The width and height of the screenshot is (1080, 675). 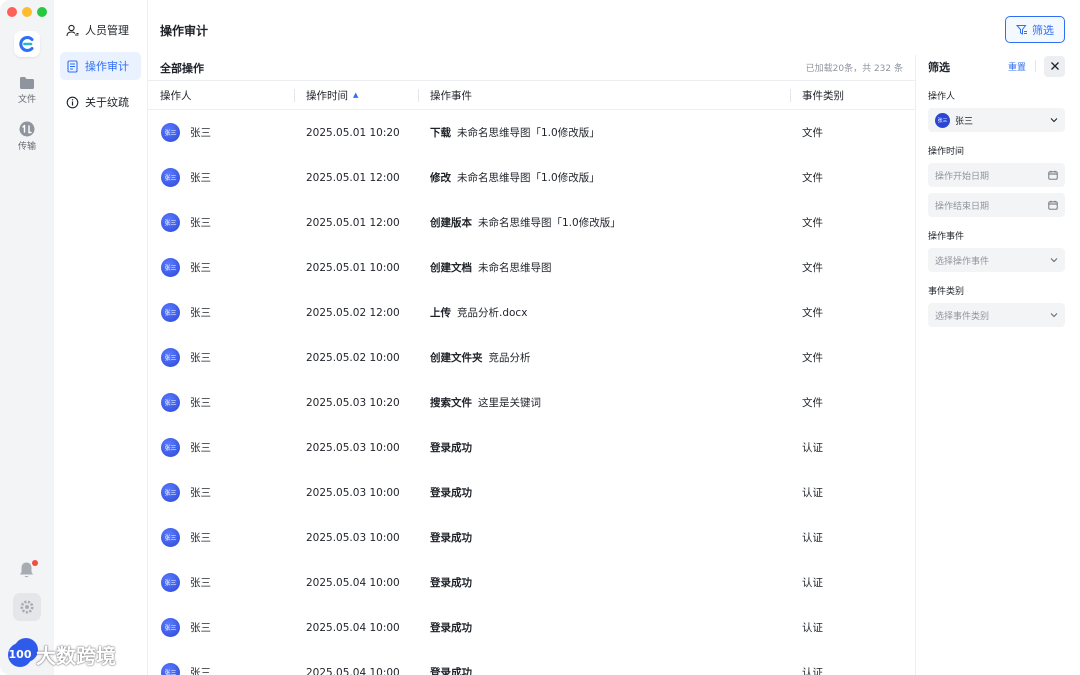 I want to click on sort-asc-icon: ▲, so click(x=355, y=95).